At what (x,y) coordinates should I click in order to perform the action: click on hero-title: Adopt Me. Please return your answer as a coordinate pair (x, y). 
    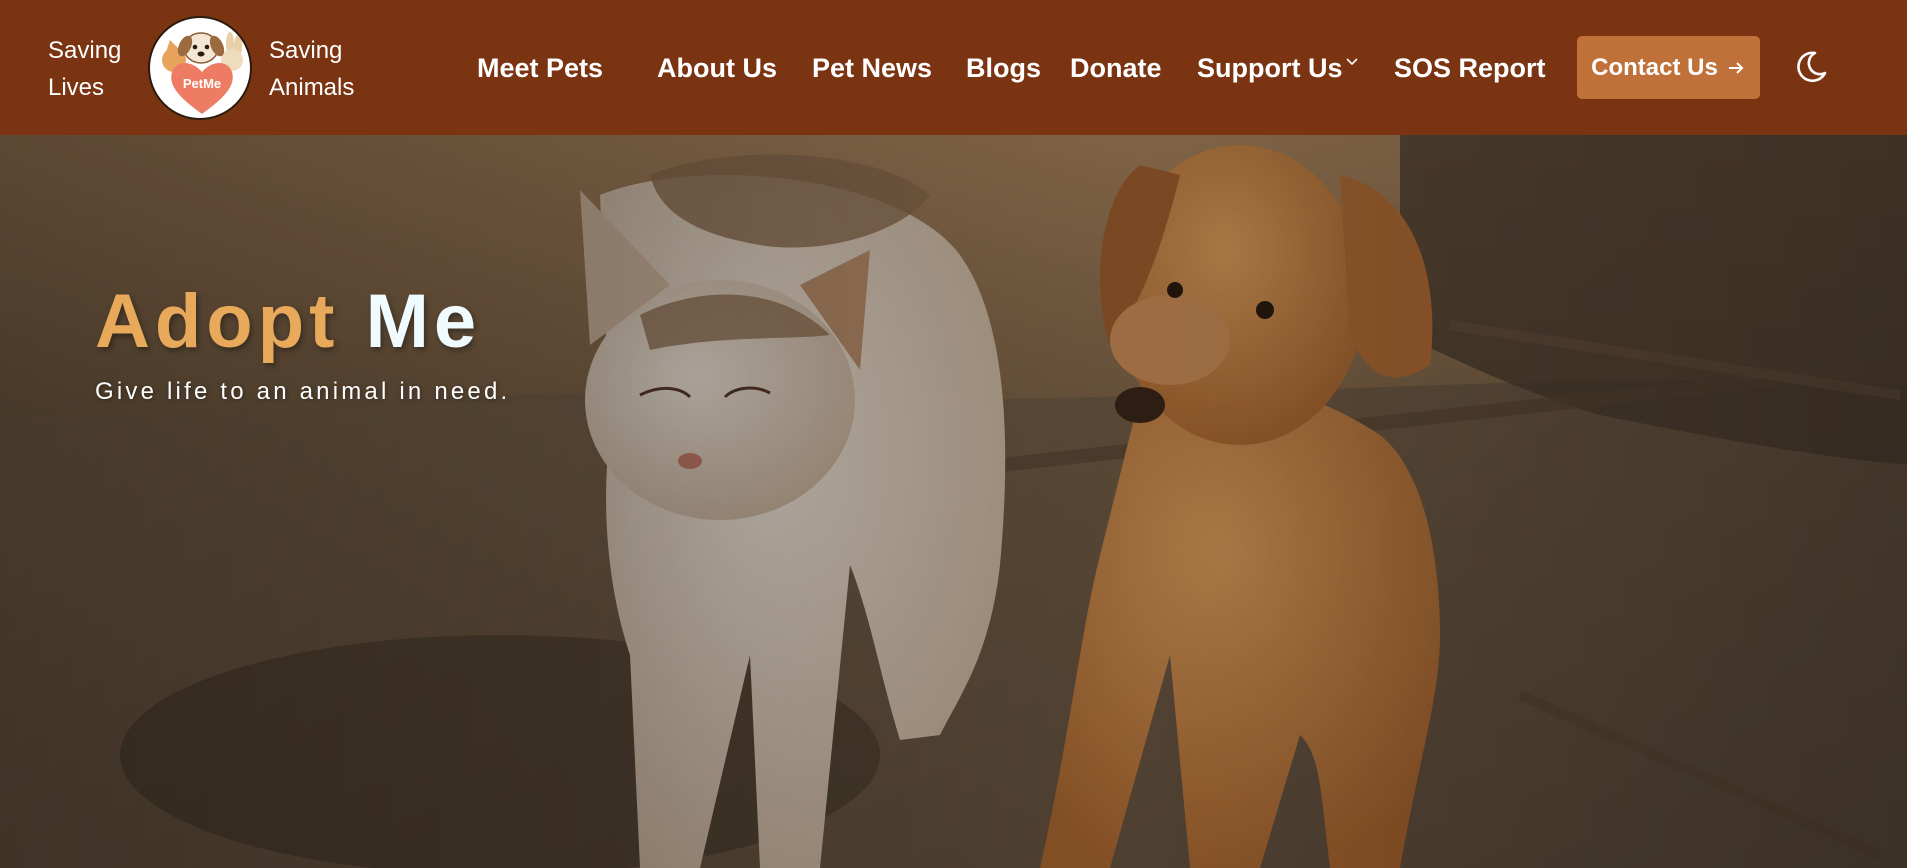
    Looking at the image, I should click on (288, 322).